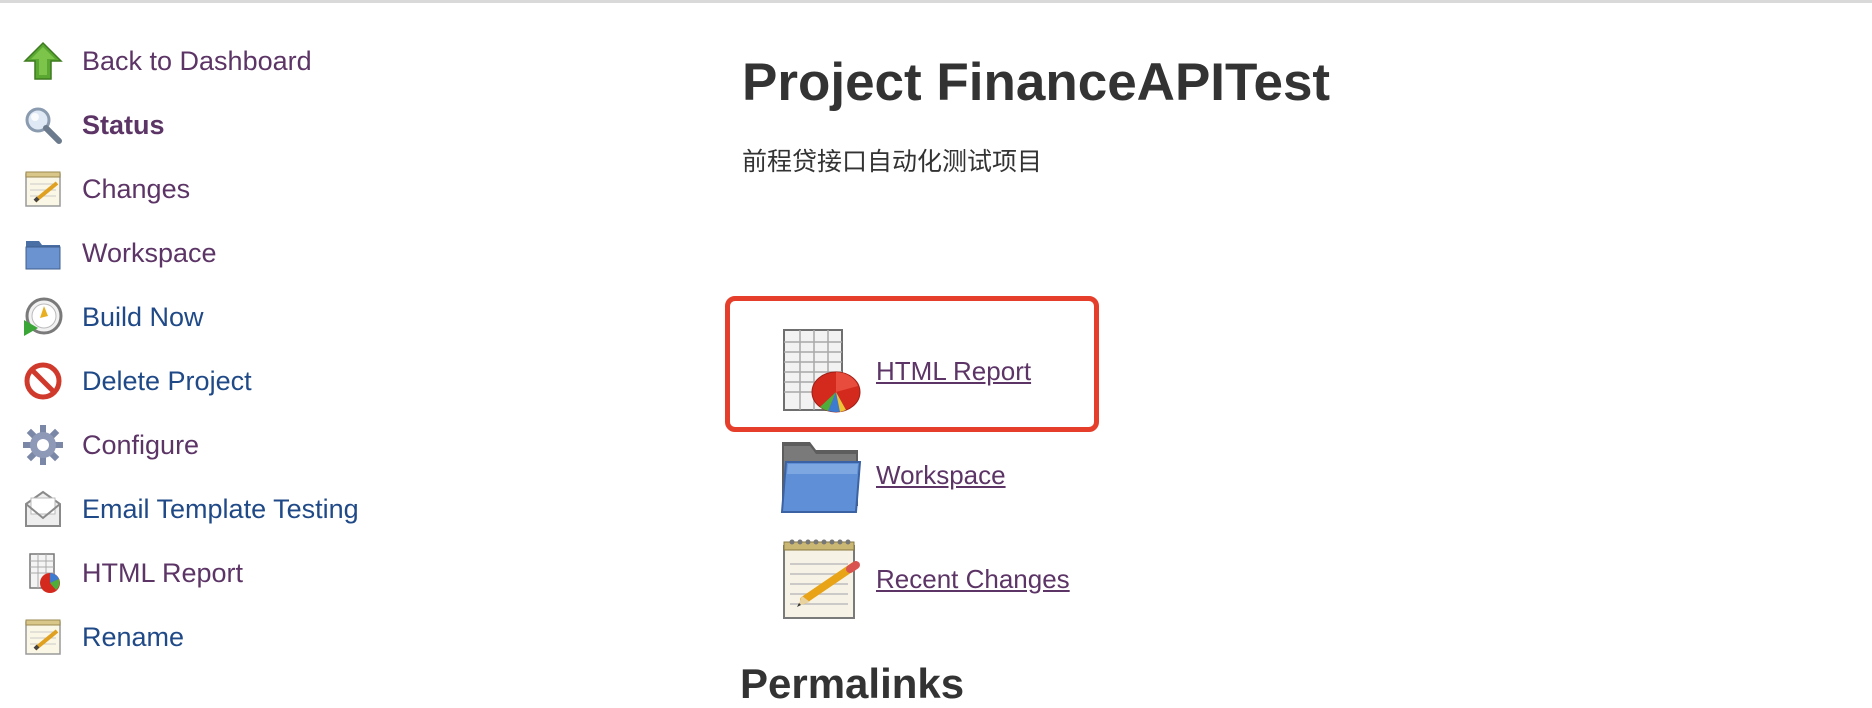 The image size is (1872, 708). What do you see at coordinates (953, 371) in the screenshot?
I see `html-report-link: HTML Report` at bounding box center [953, 371].